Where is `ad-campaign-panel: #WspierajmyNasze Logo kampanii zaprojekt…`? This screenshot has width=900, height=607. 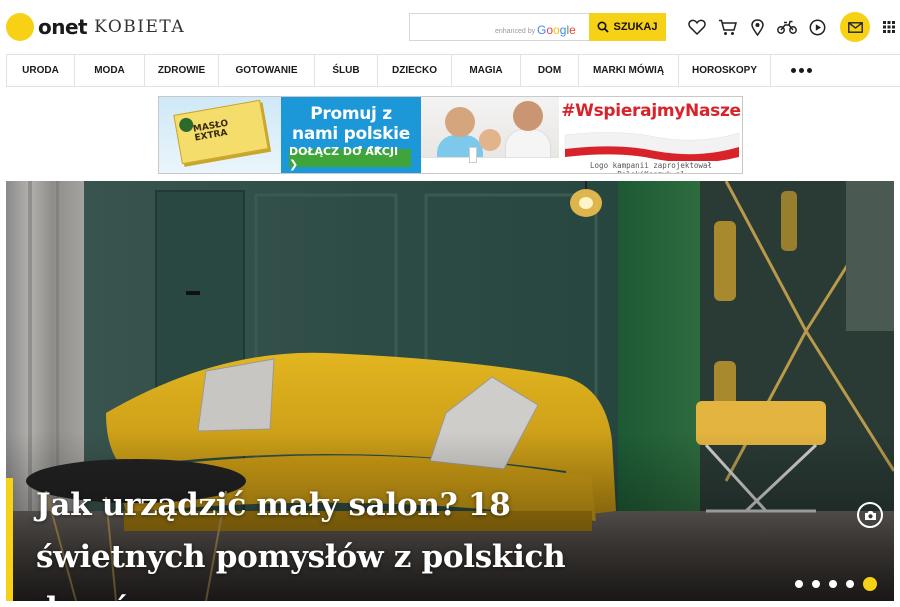
ad-campaign-panel: #WspierajmyNasze Logo kampanii zaprojekt… is located at coordinates (650, 135).